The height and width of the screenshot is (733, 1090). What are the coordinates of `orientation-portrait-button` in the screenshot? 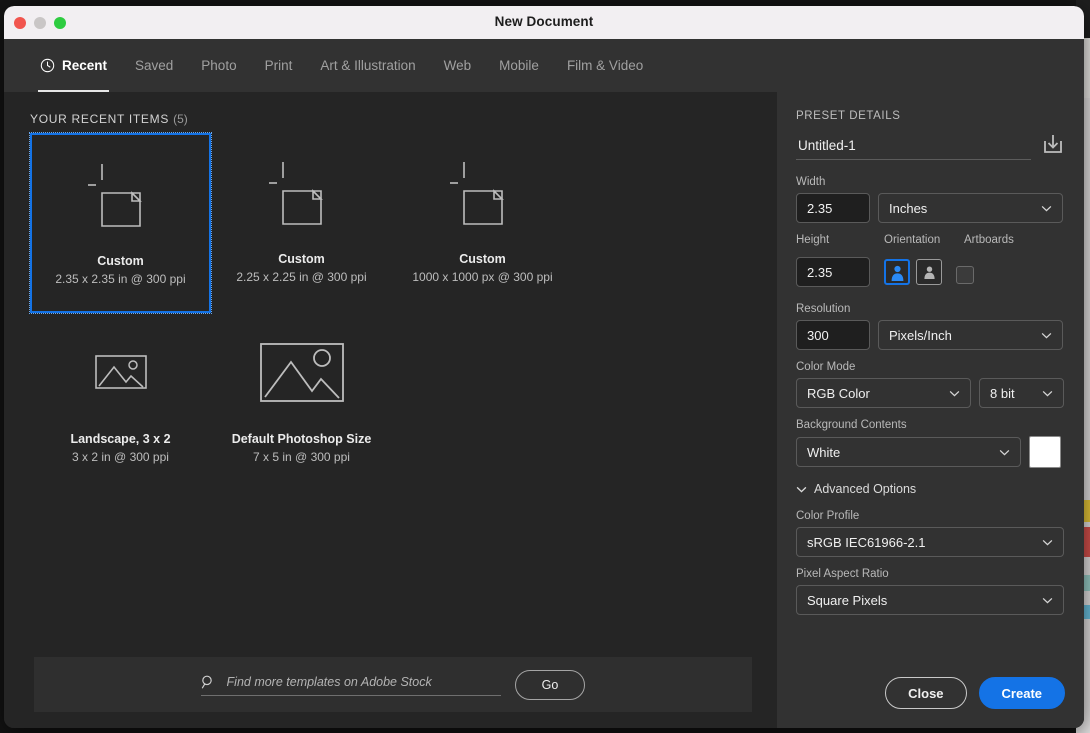 It's located at (897, 272).